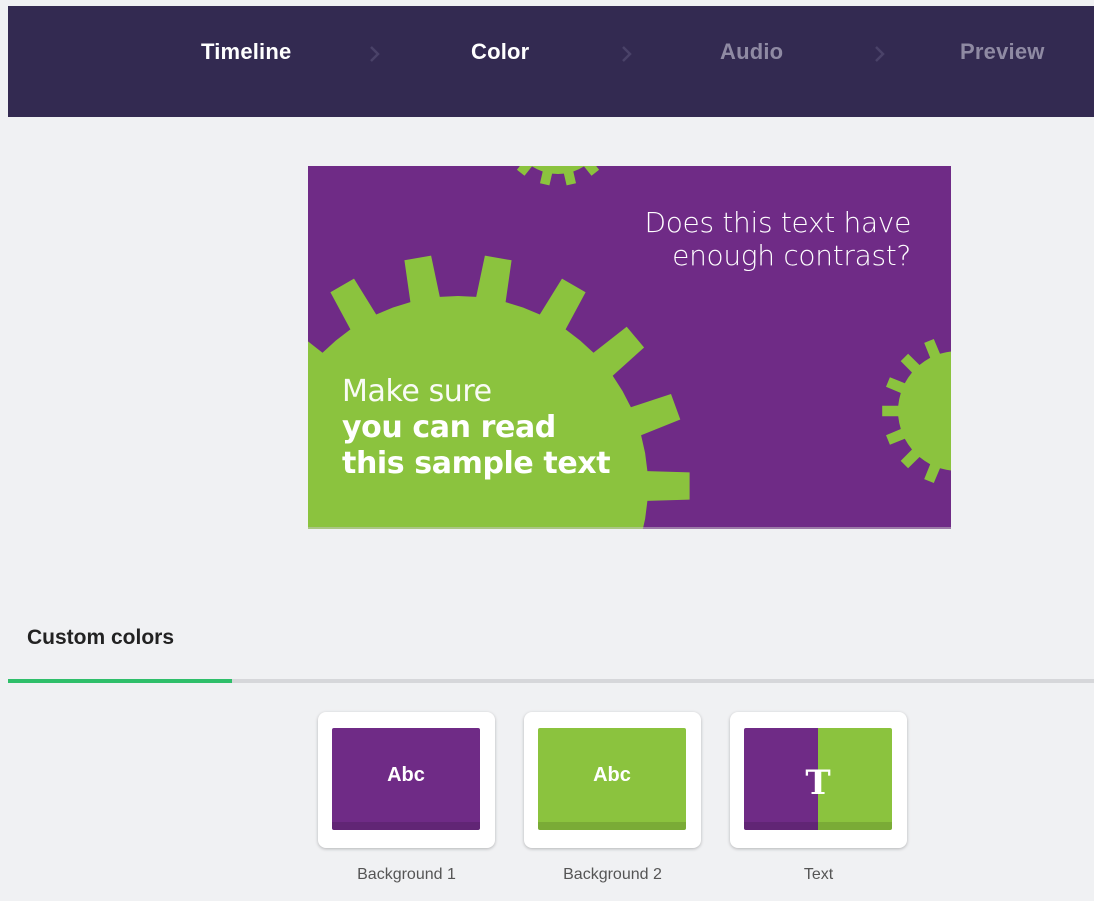 This screenshot has height=901, width=1094. I want to click on step-preview: Preview, so click(1002, 52).